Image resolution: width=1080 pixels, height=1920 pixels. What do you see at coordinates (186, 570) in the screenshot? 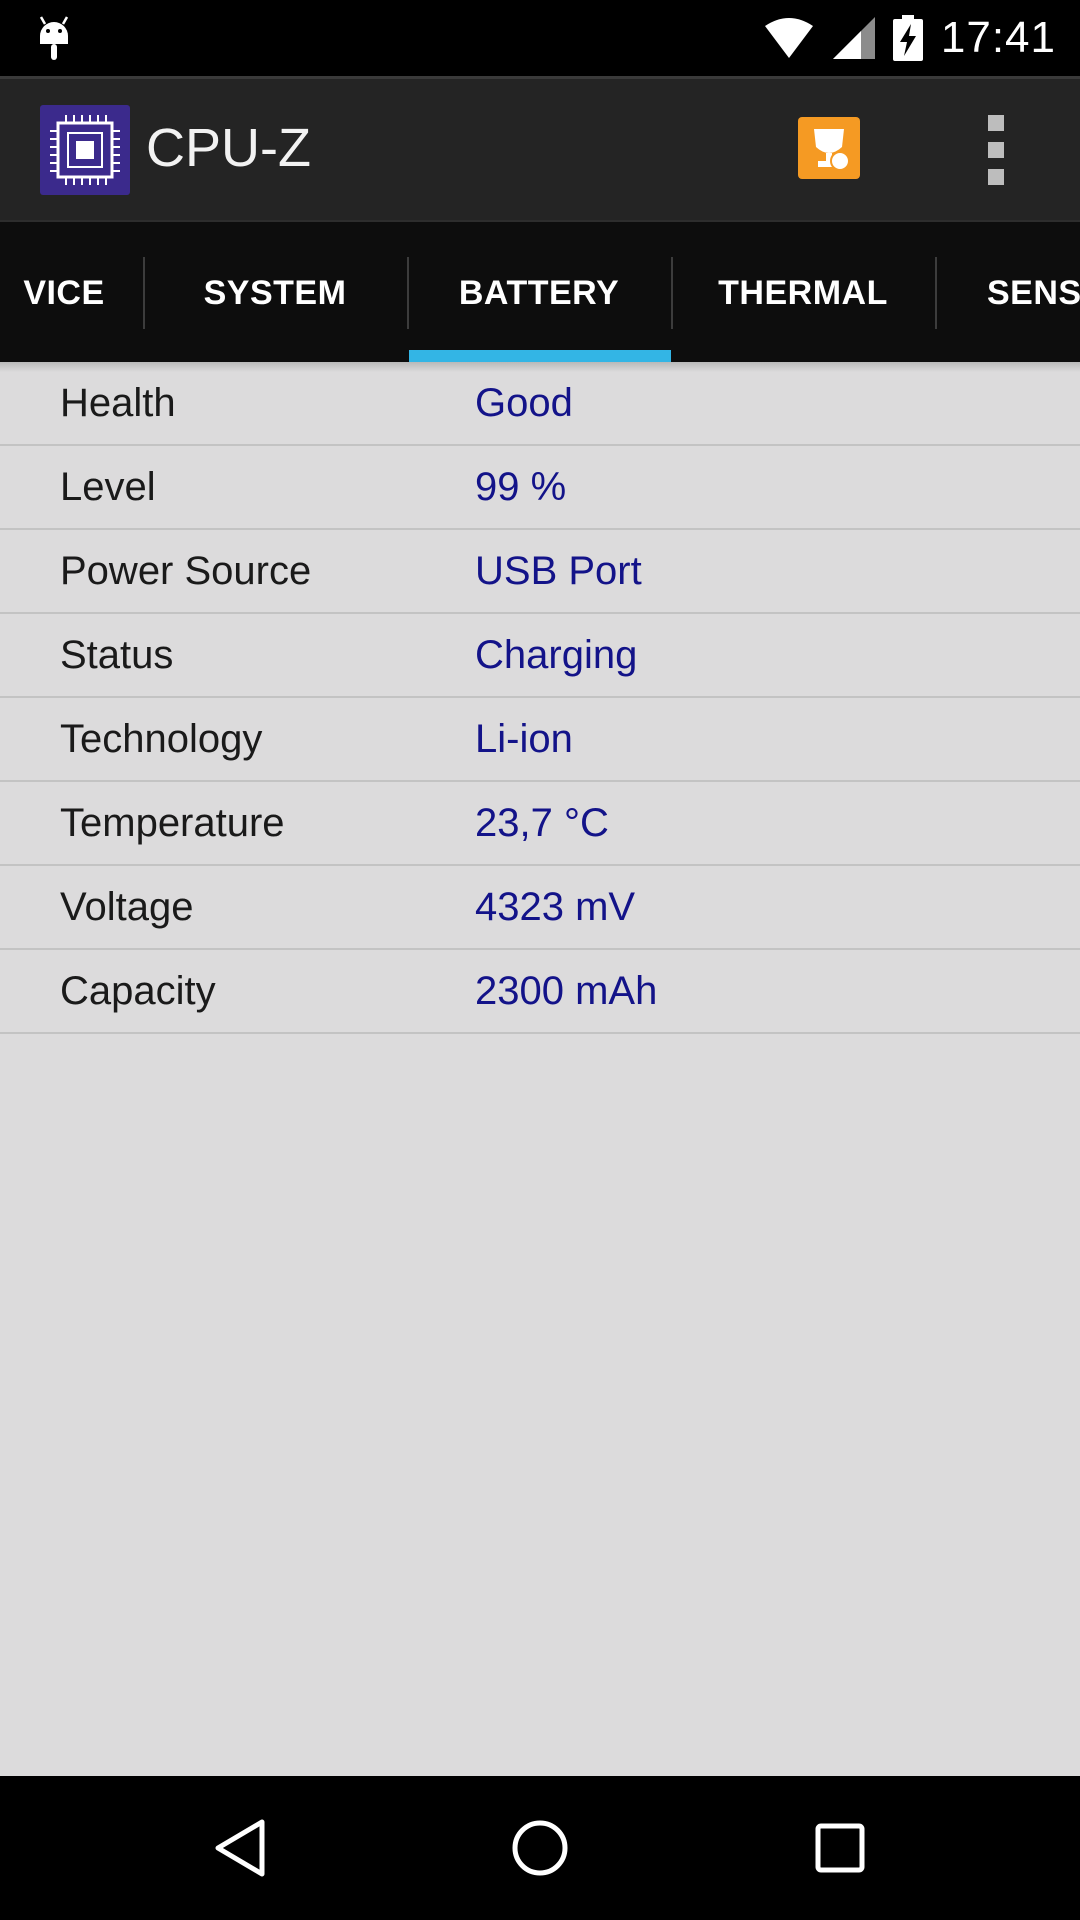
I see `info-label: Power Source` at bounding box center [186, 570].